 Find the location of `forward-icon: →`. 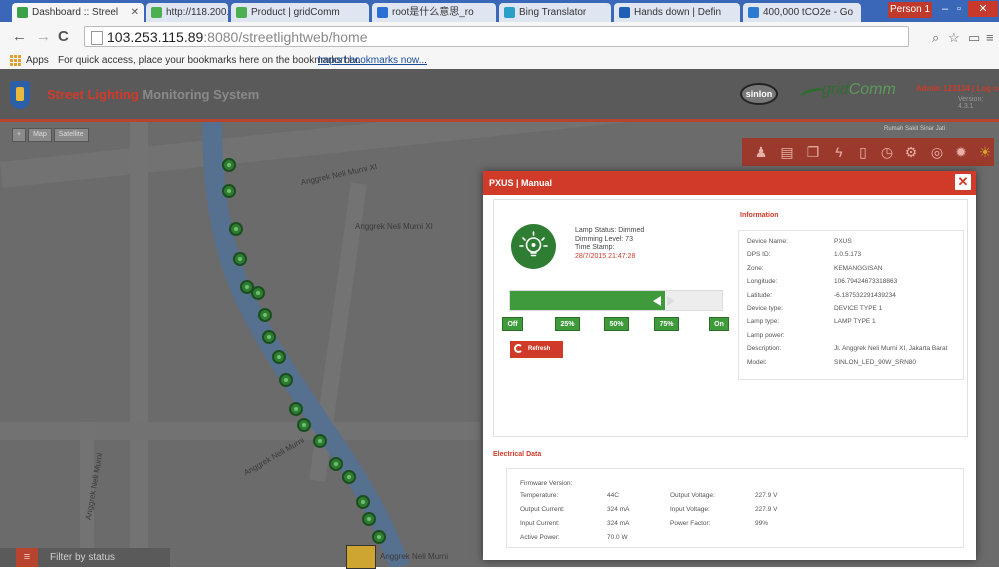

forward-icon: → is located at coordinates (43, 36).